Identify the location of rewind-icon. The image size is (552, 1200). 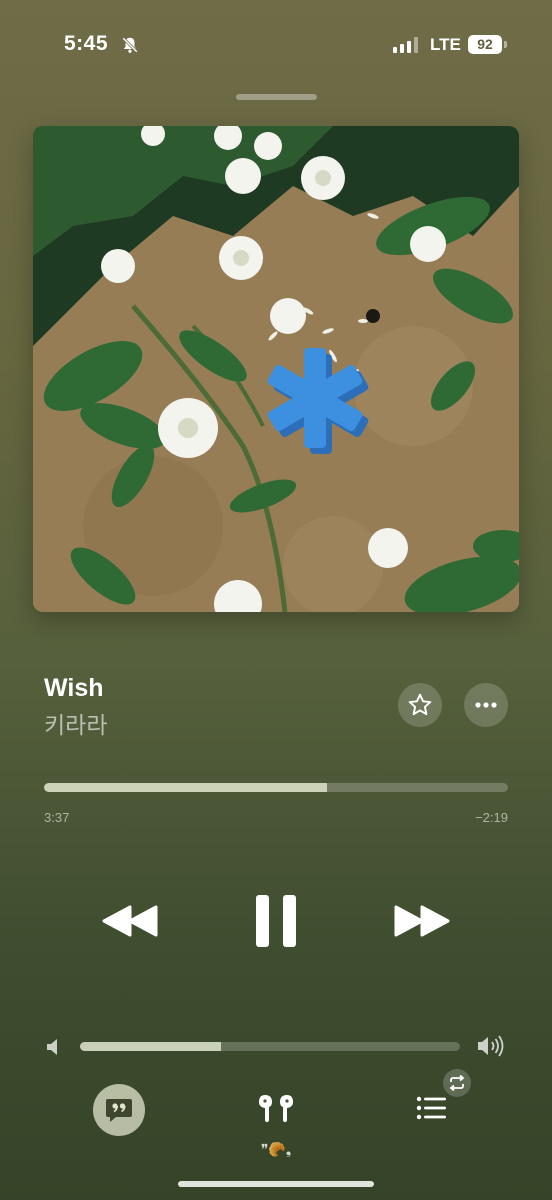
(130, 921).